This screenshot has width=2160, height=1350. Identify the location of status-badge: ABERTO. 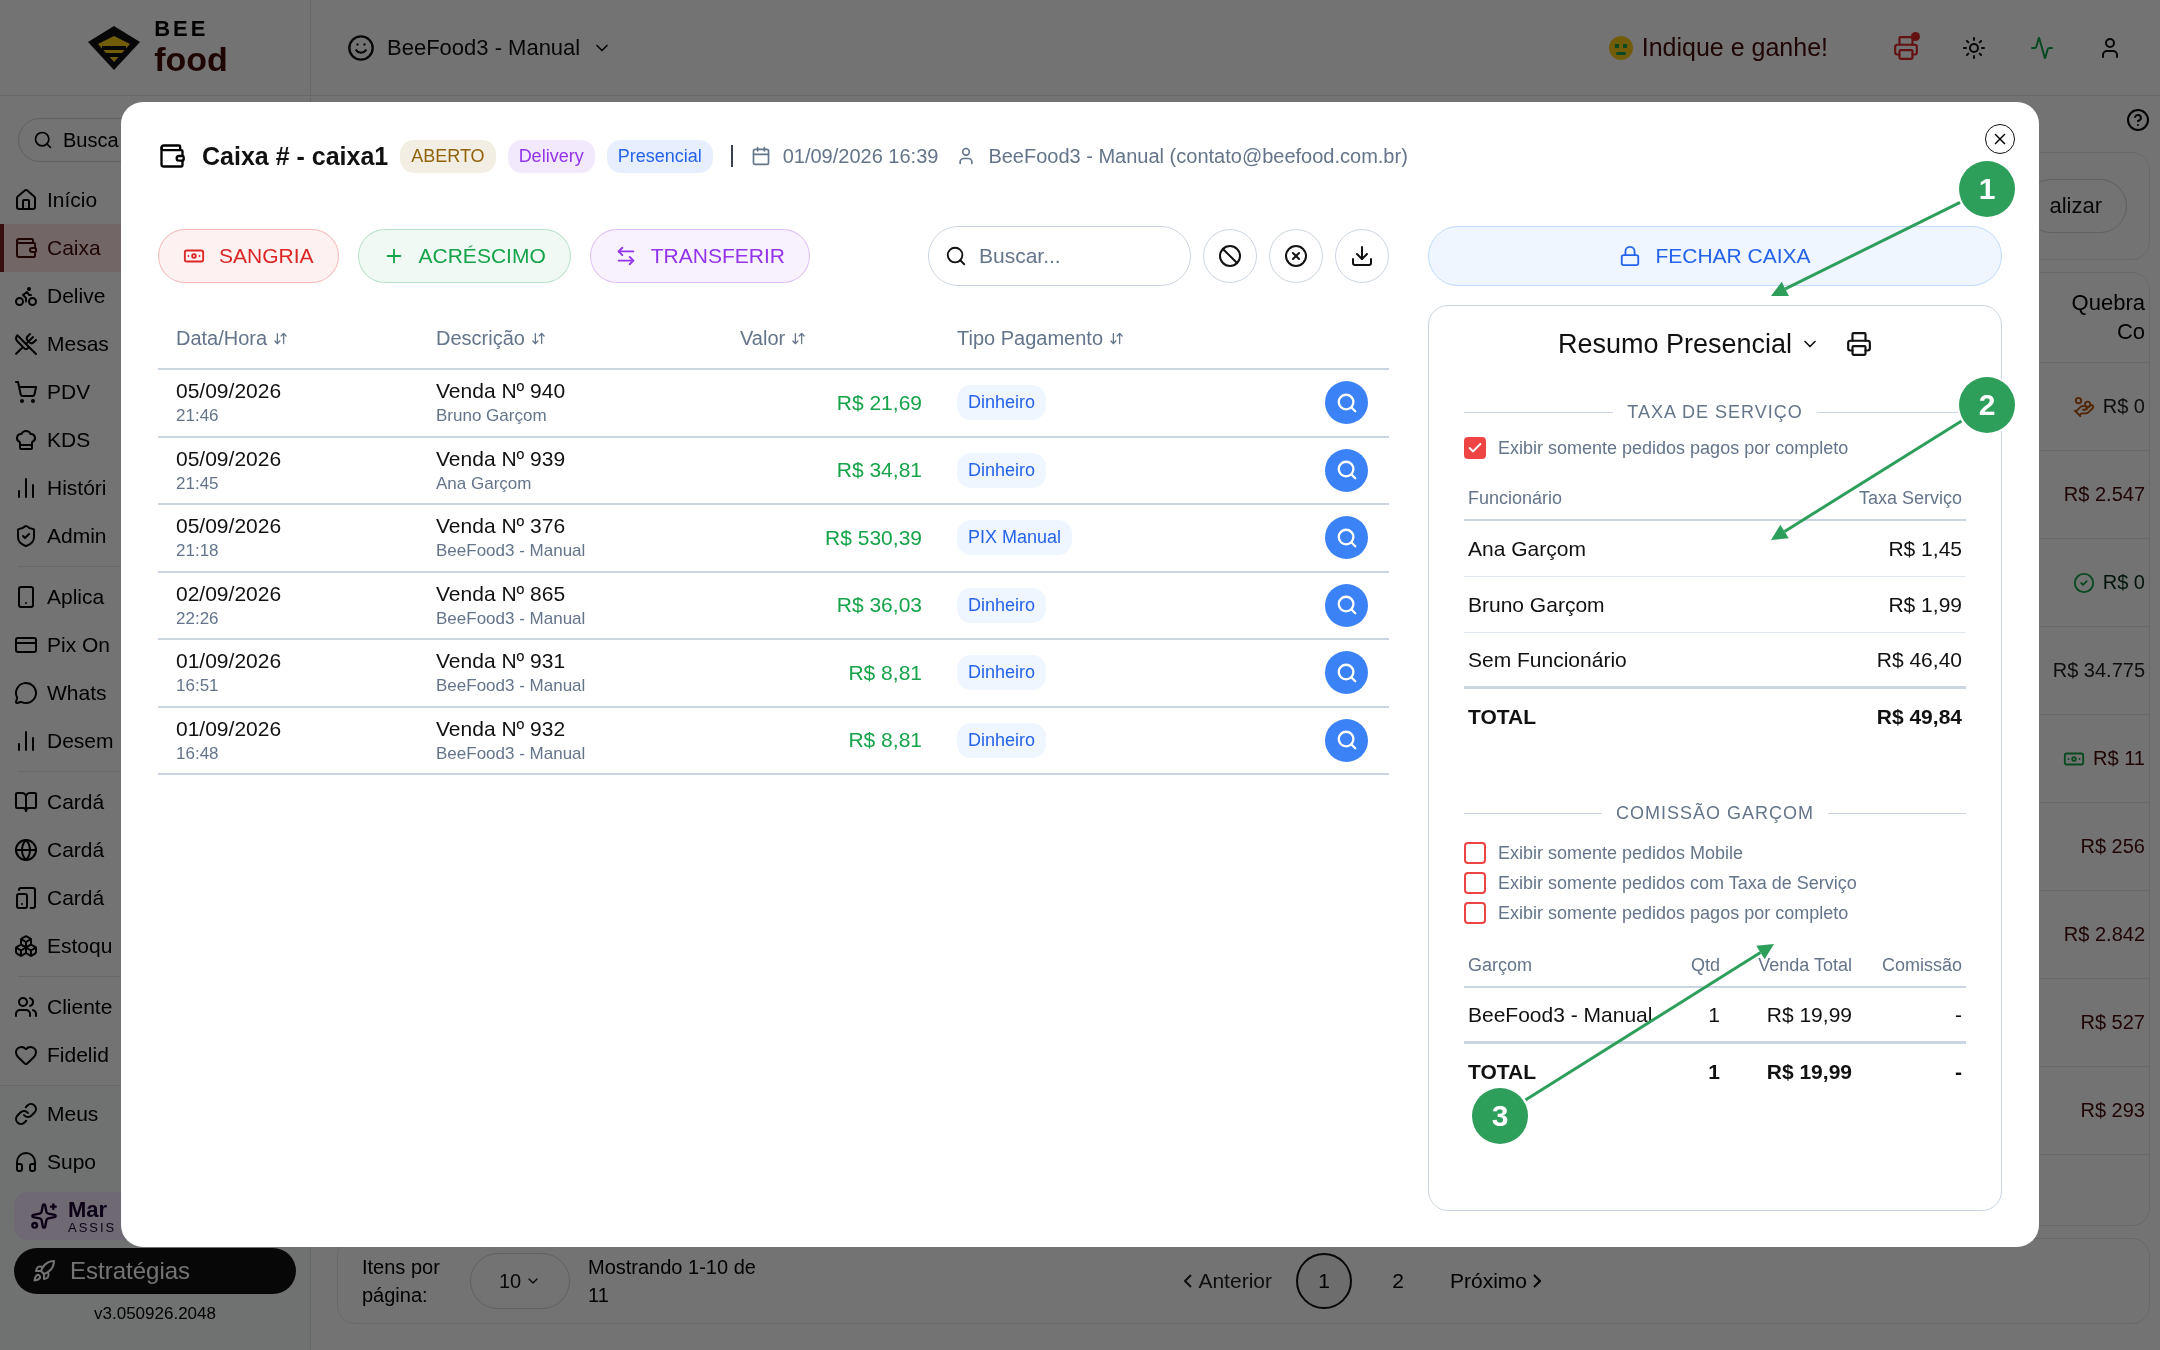
(448, 156).